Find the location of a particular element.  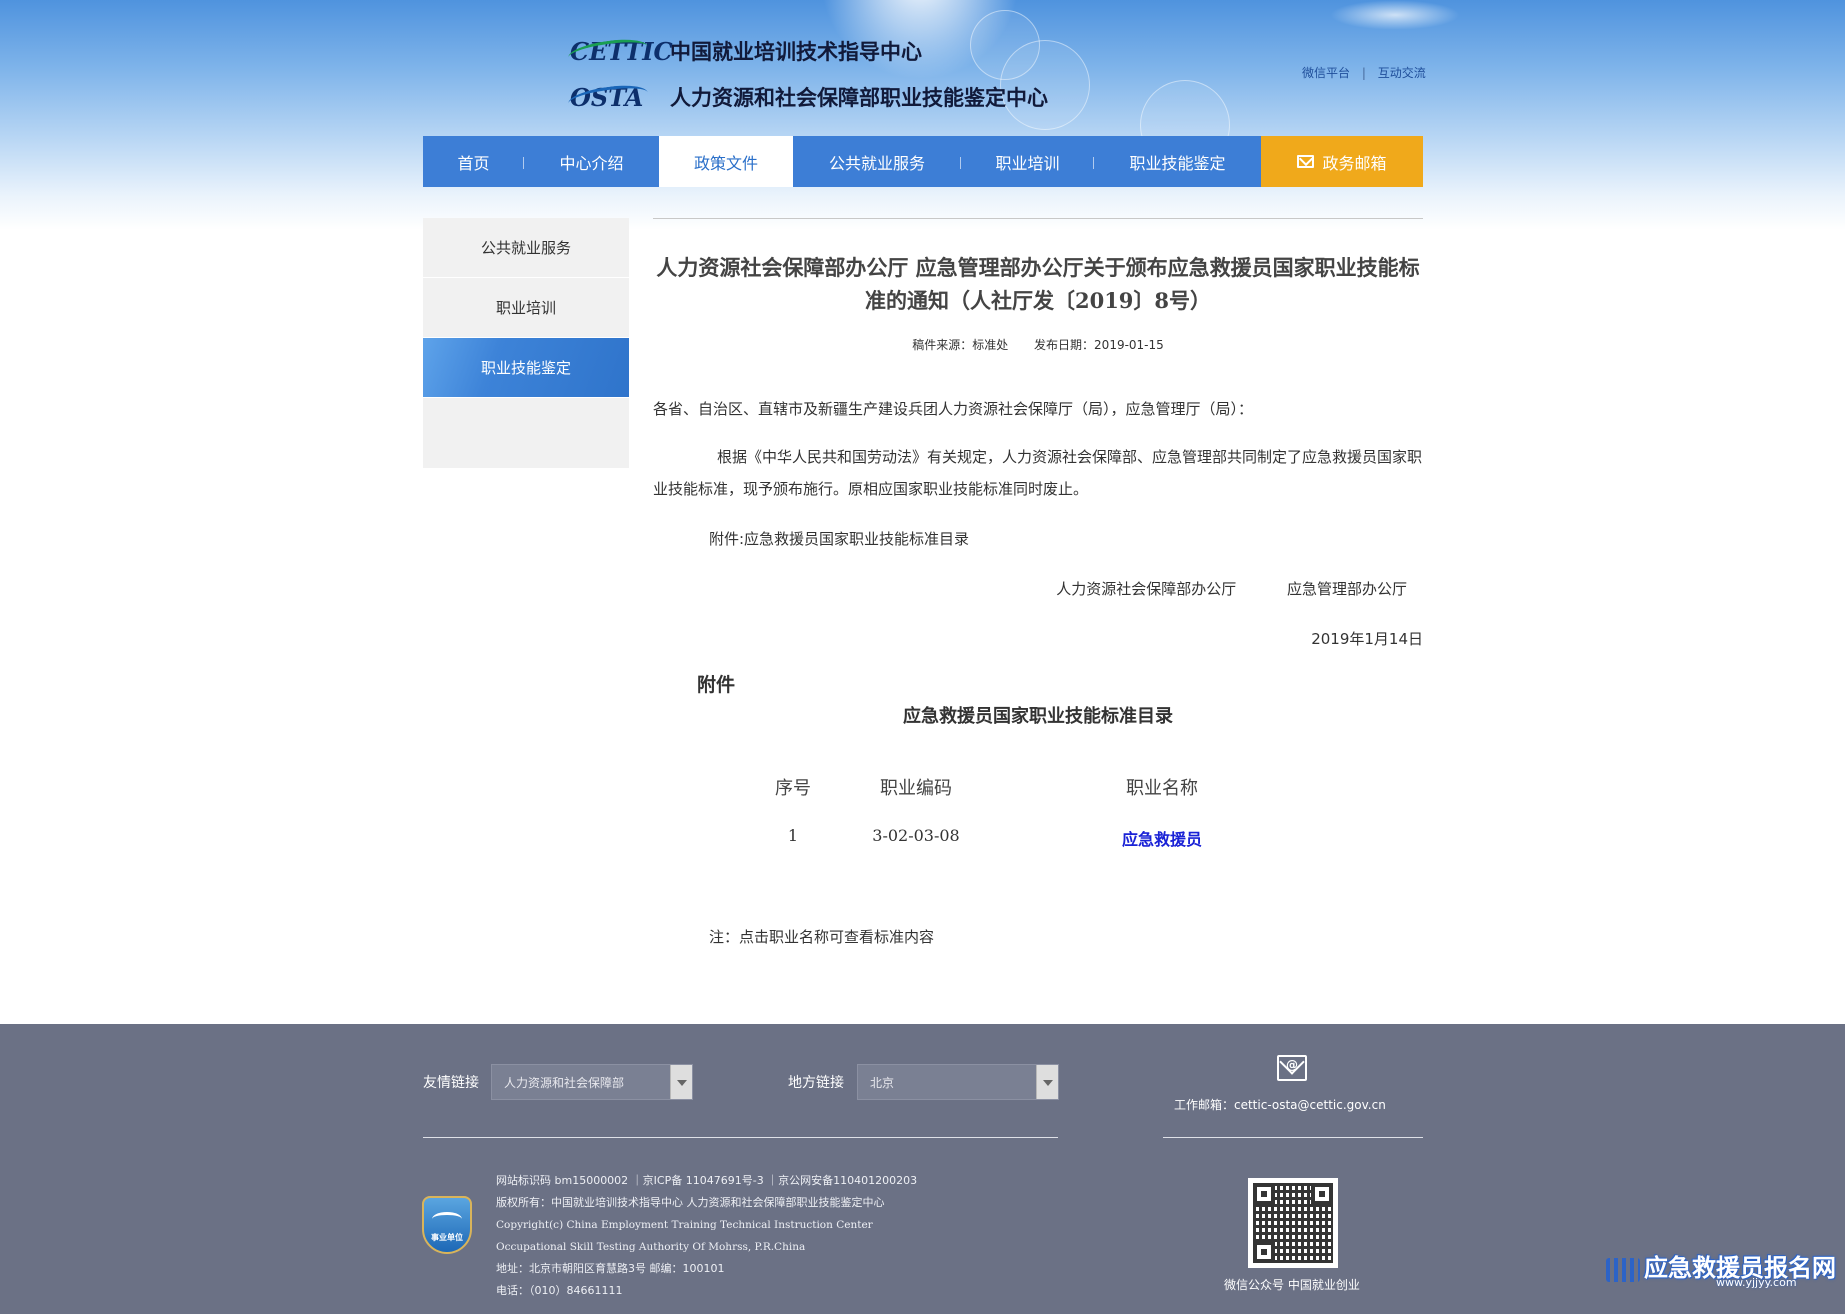

wechat-qr-code is located at coordinates (1293, 1223).